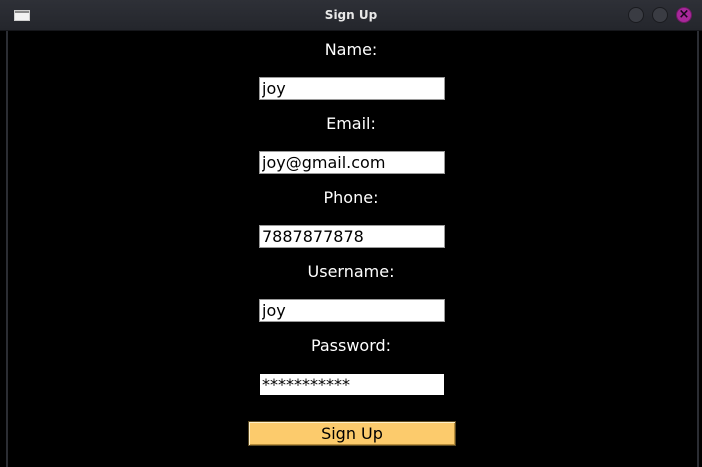 This screenshot has width=702, height=467. I want to click on username-label: Username:, so click(351, 271).